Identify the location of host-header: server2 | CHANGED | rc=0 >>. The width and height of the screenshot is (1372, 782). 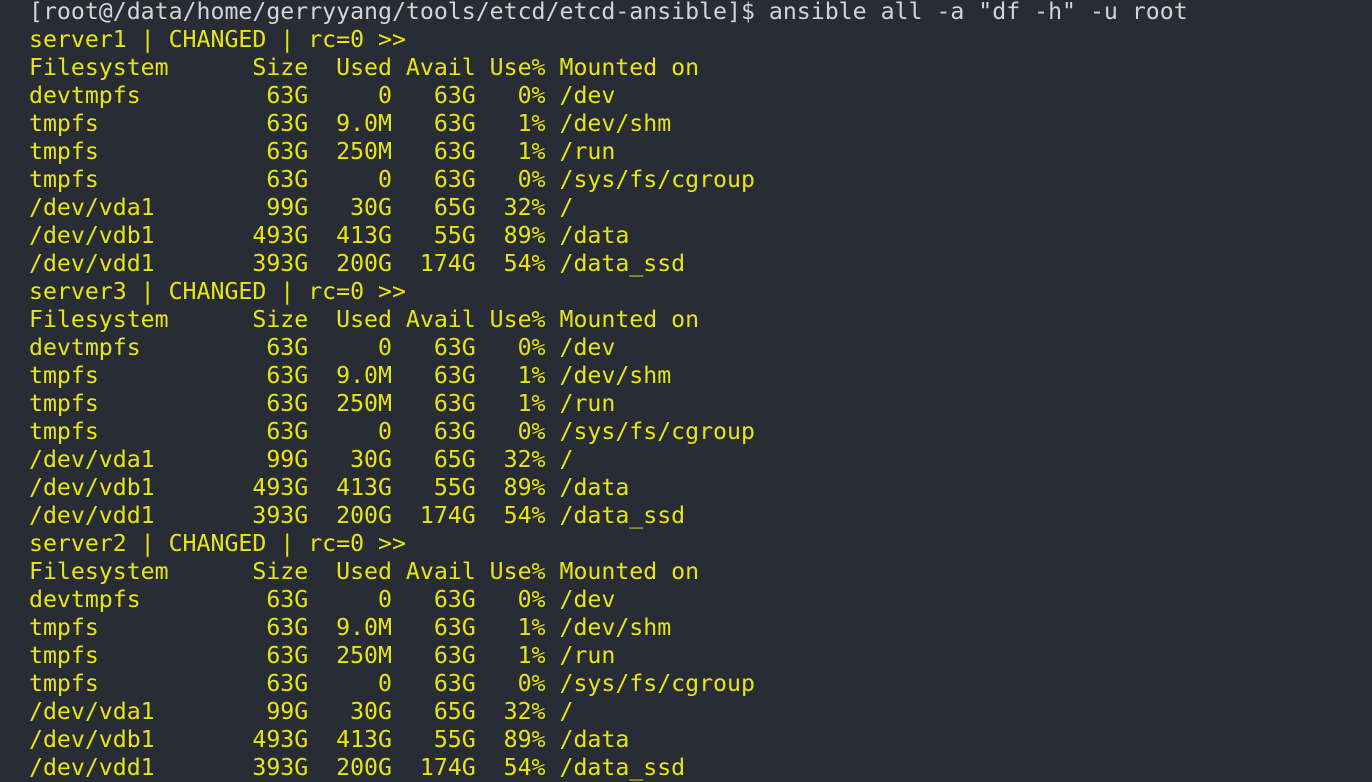
(217, 543).